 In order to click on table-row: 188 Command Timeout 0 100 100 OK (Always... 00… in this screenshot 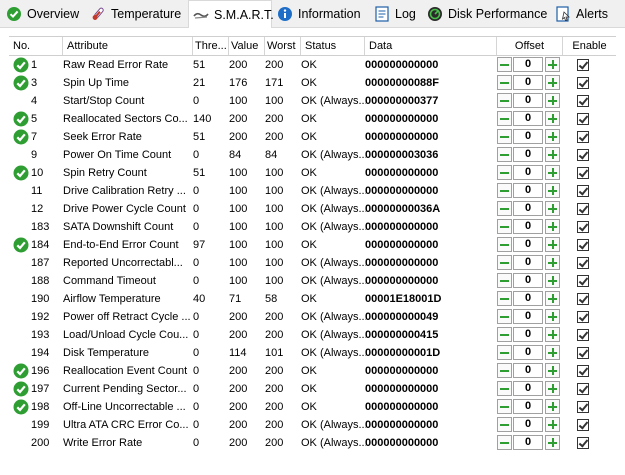, I will do `click(312, 281)`.